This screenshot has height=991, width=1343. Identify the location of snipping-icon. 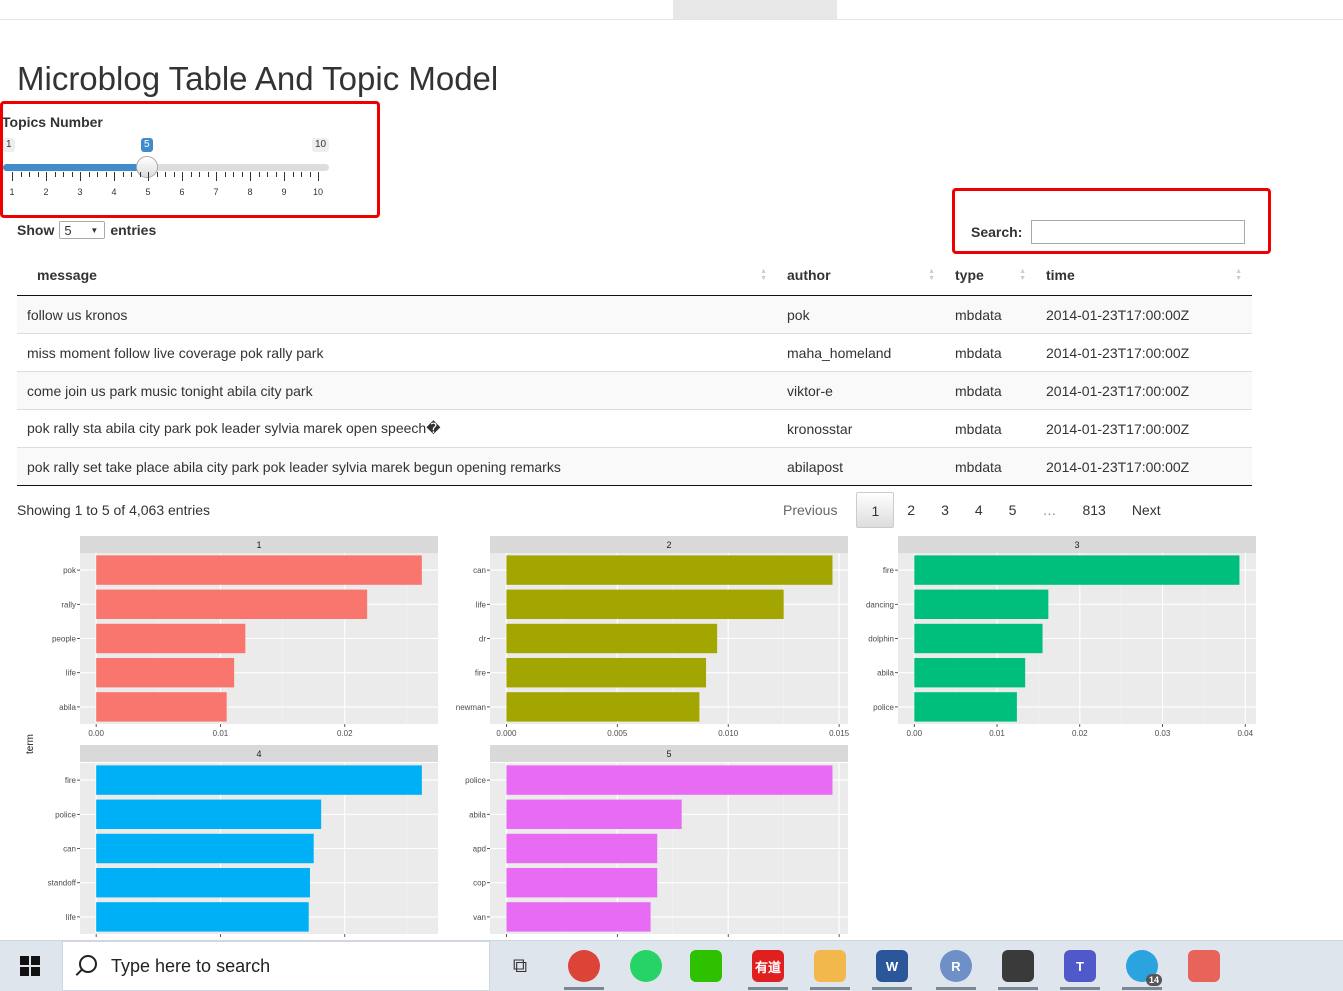
(1204, 966).